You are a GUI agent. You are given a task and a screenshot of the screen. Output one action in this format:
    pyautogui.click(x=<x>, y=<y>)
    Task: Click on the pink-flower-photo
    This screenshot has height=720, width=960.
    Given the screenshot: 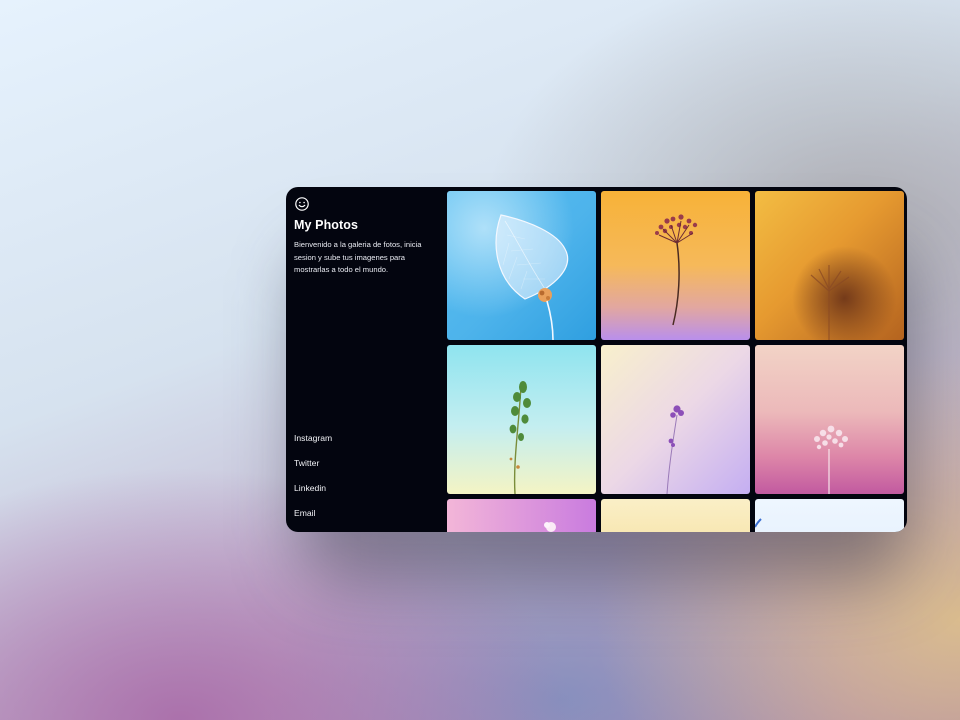 What is the action you would take?
    pyautogui.click(x=521, y=515)
    